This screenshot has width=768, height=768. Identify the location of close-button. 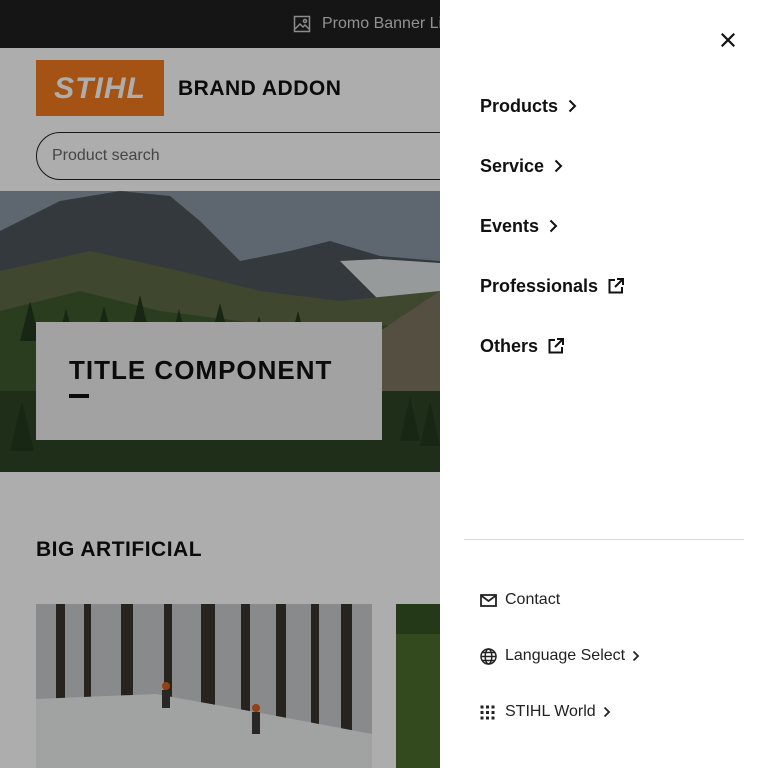
(728, 40).